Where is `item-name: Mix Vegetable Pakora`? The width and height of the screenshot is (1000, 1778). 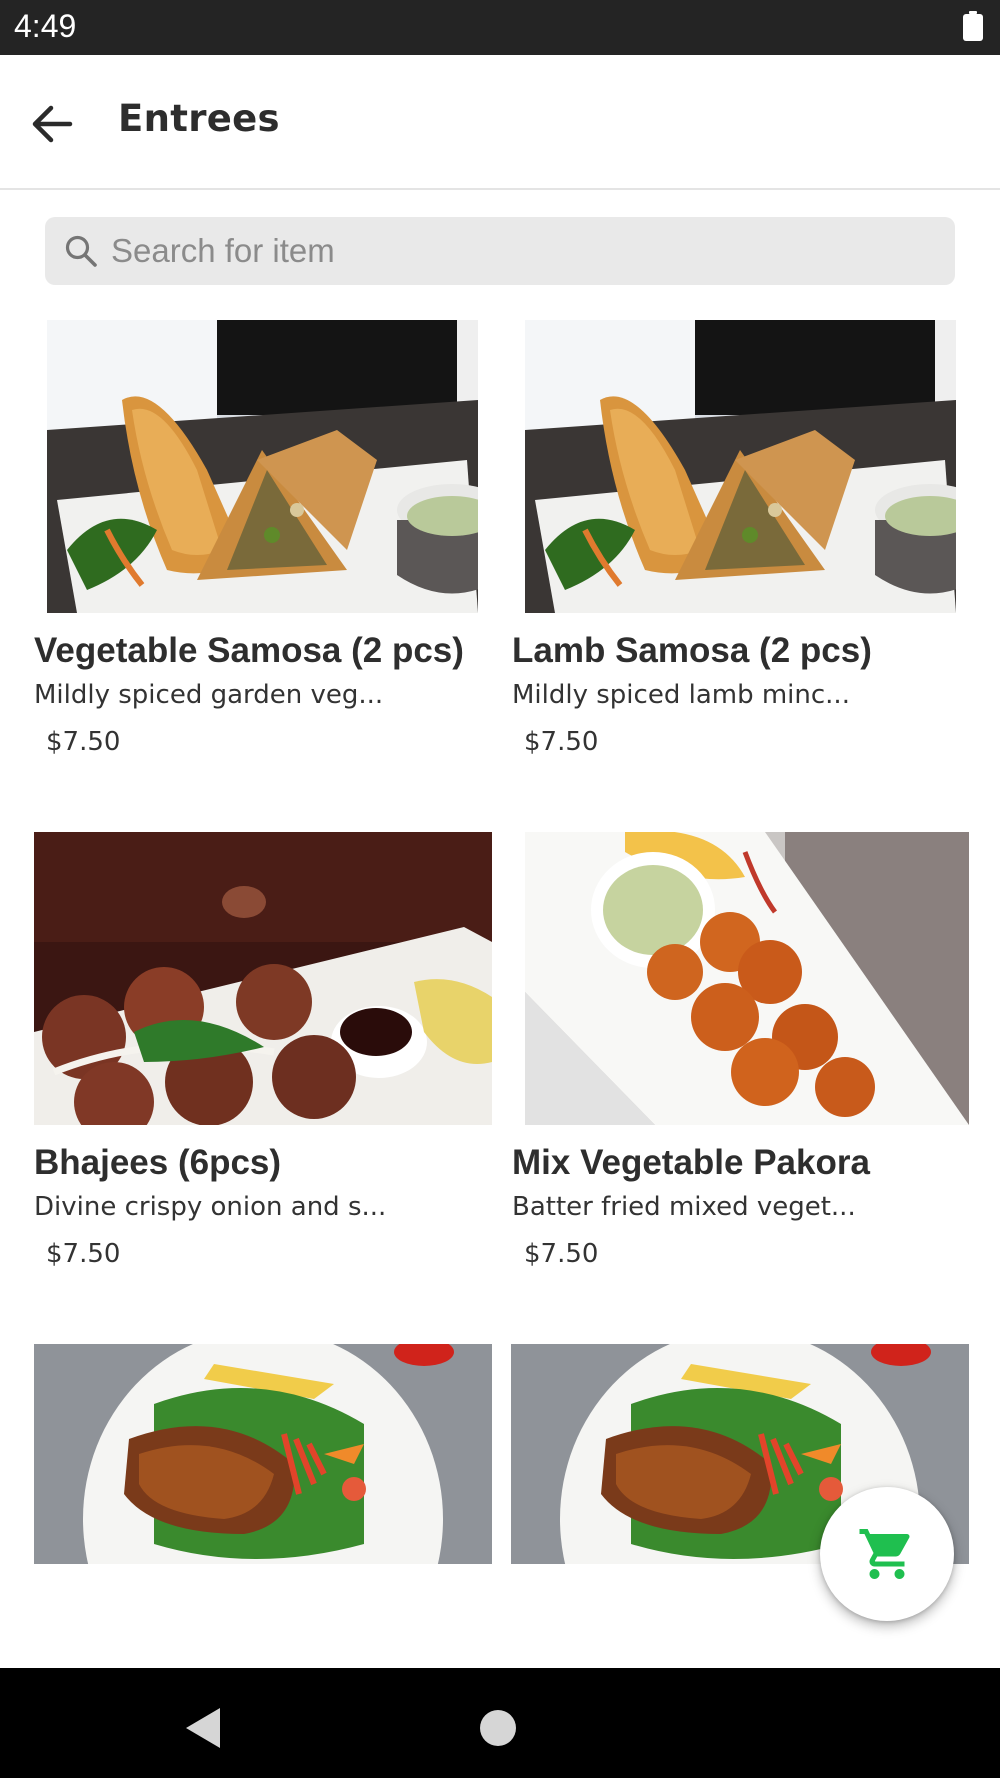
item-name: Mix Vegetable Pakora is located at coordinates (691, 1162).